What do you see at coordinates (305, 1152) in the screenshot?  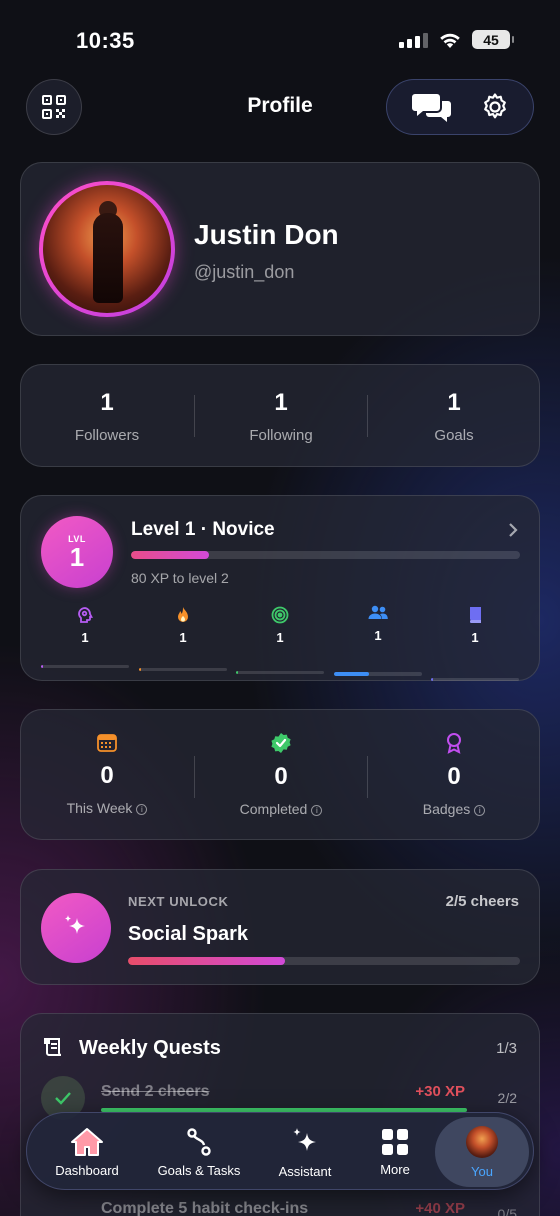 I see `tab-assistant: Assistant` at bounding box center [305, 1152].